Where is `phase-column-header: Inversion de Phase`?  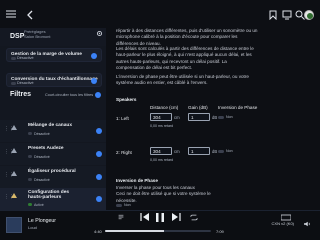
phase-column-header: Inversion de Phase is located at coordinates (238, 107).